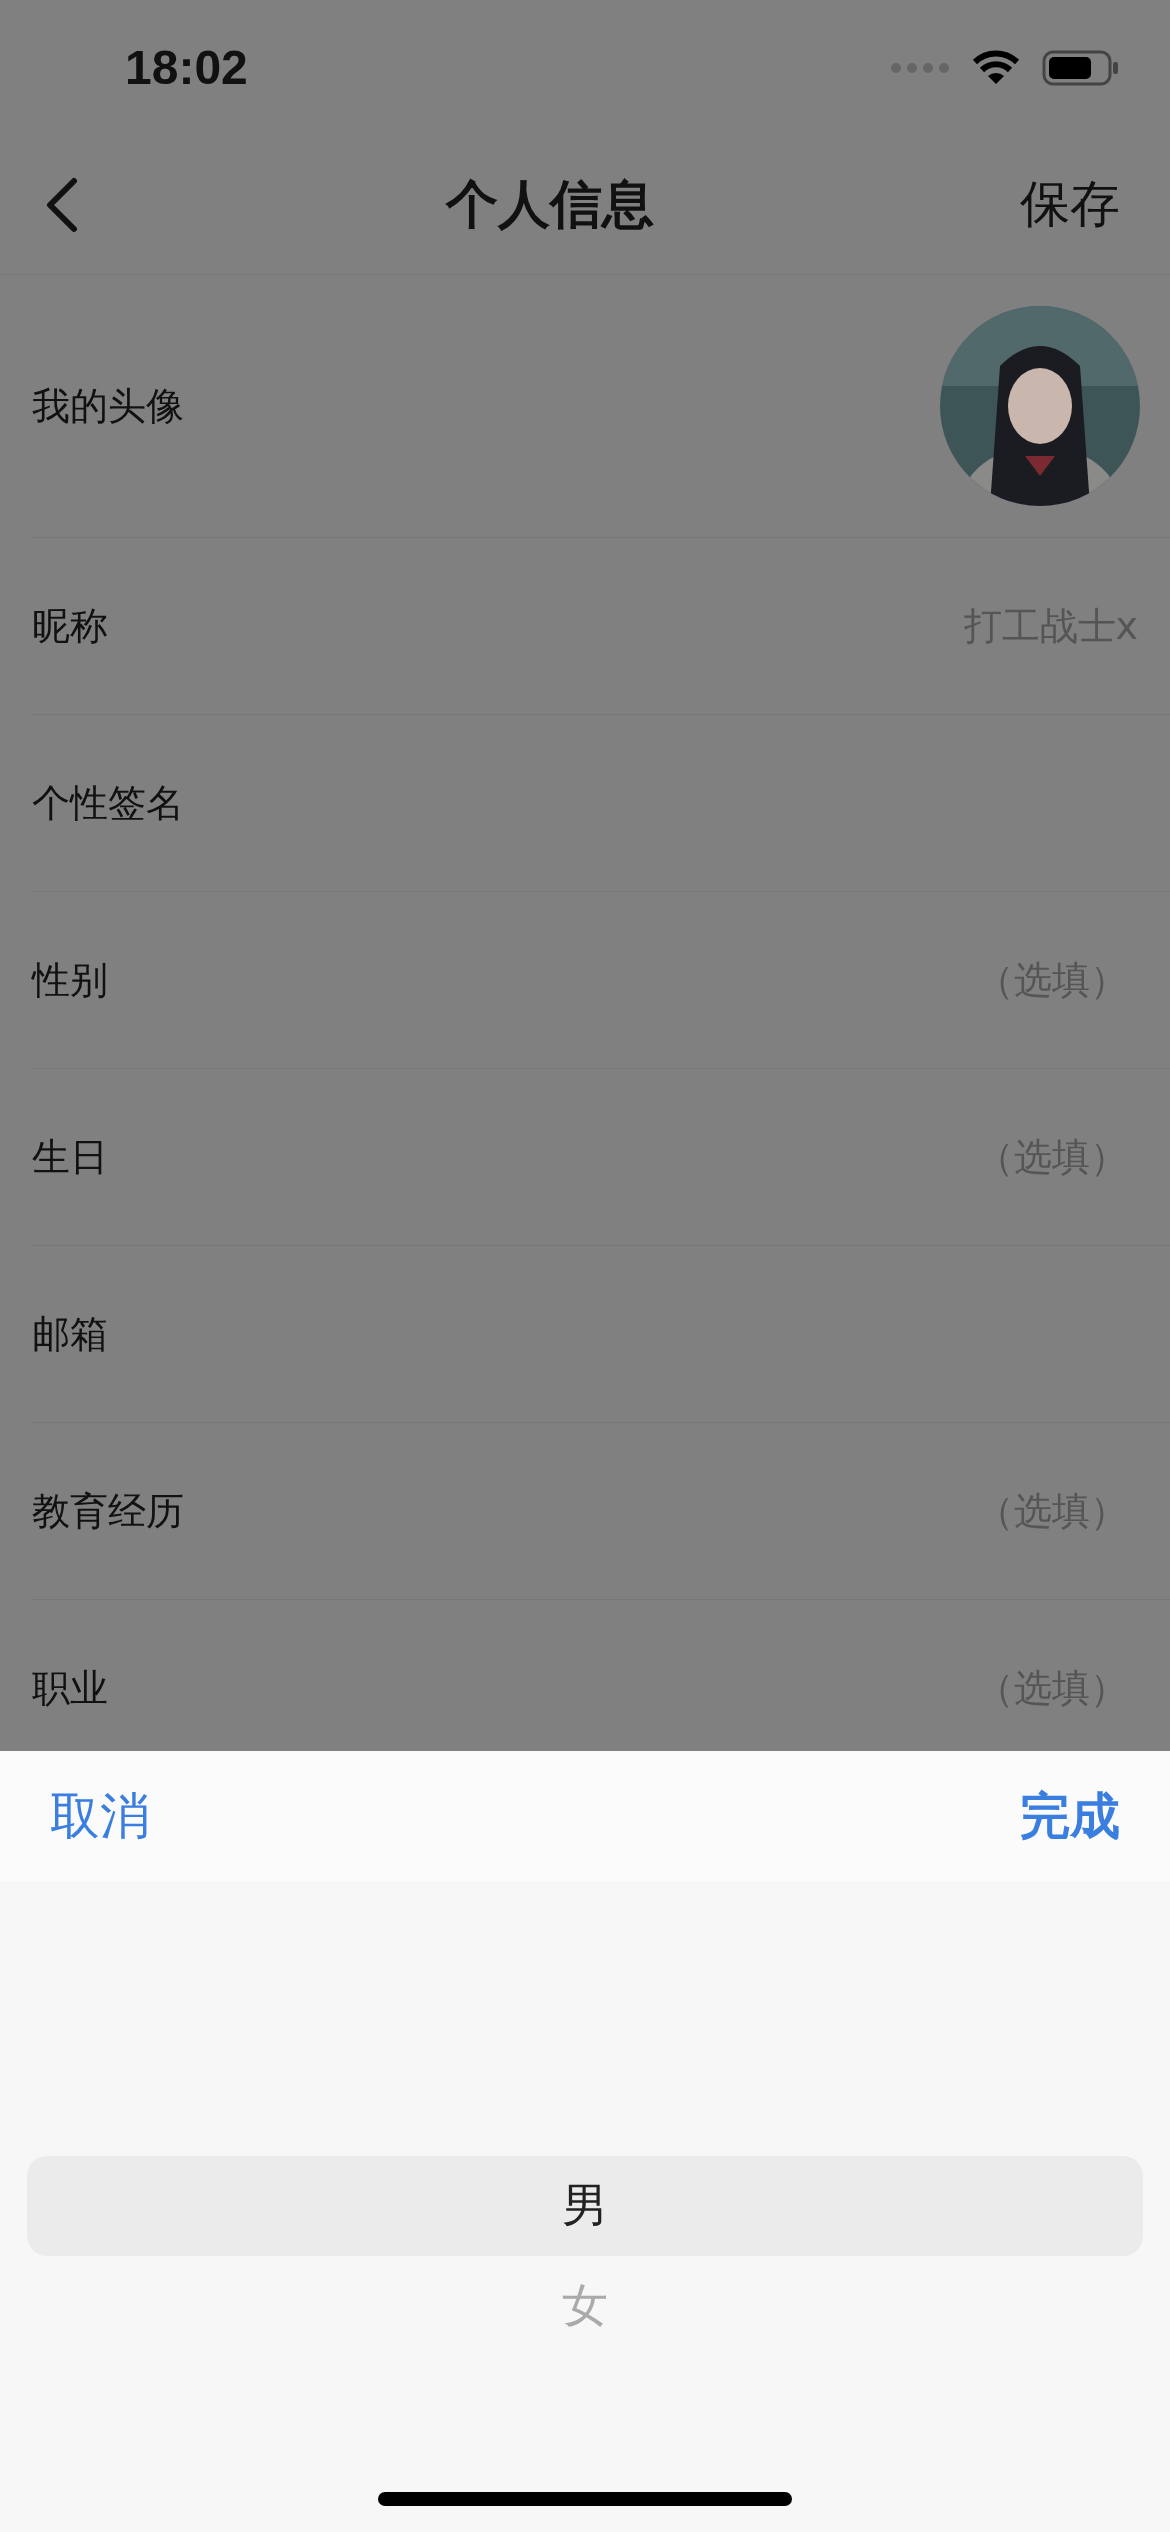 The height and width of the screenshot is (2532, 1170). Describe the element at coordinates (108, 1511) in the screenshot. I see `row-label: 教育经历` at that location.